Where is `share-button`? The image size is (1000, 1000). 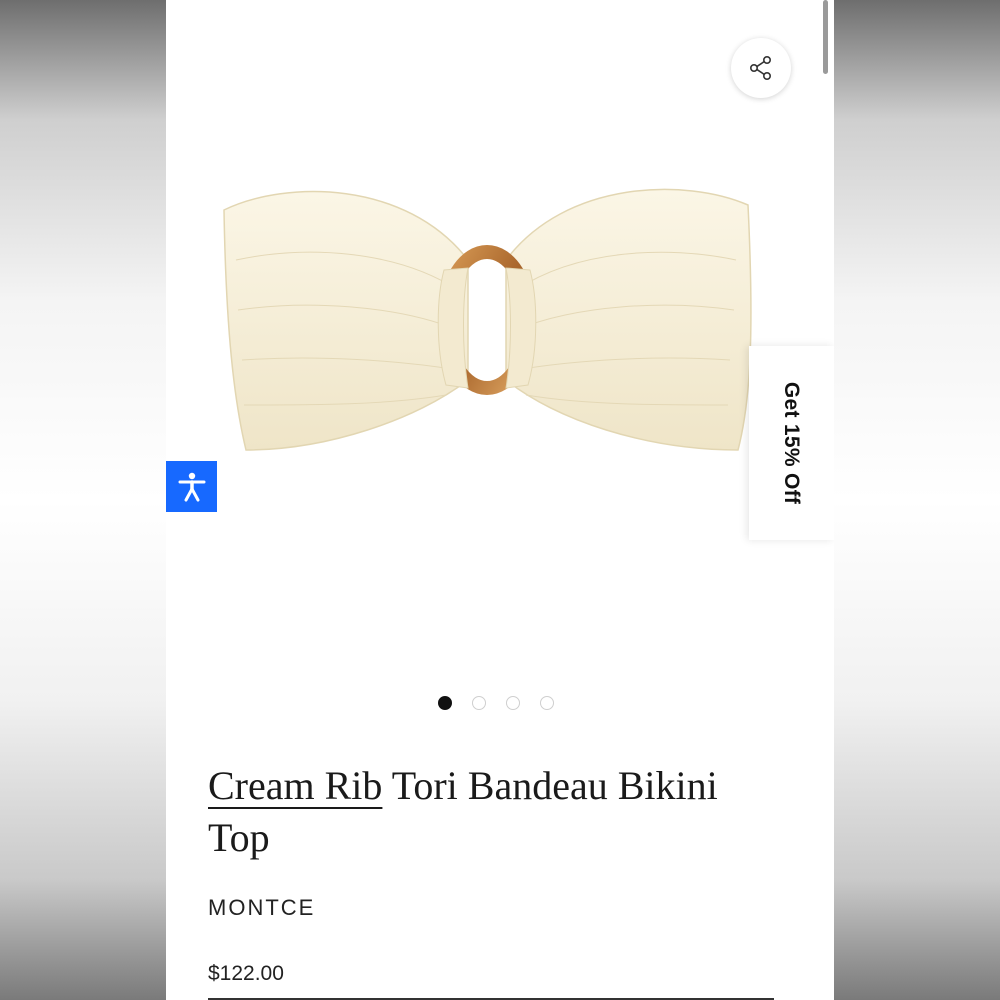
share-button is located at coordinates (761, 68).